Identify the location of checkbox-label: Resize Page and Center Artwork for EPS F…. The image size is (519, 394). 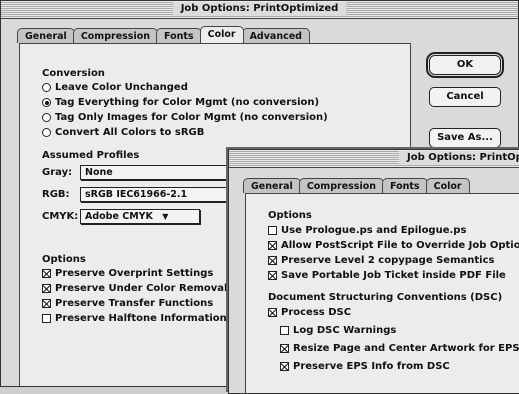
(406, 348).